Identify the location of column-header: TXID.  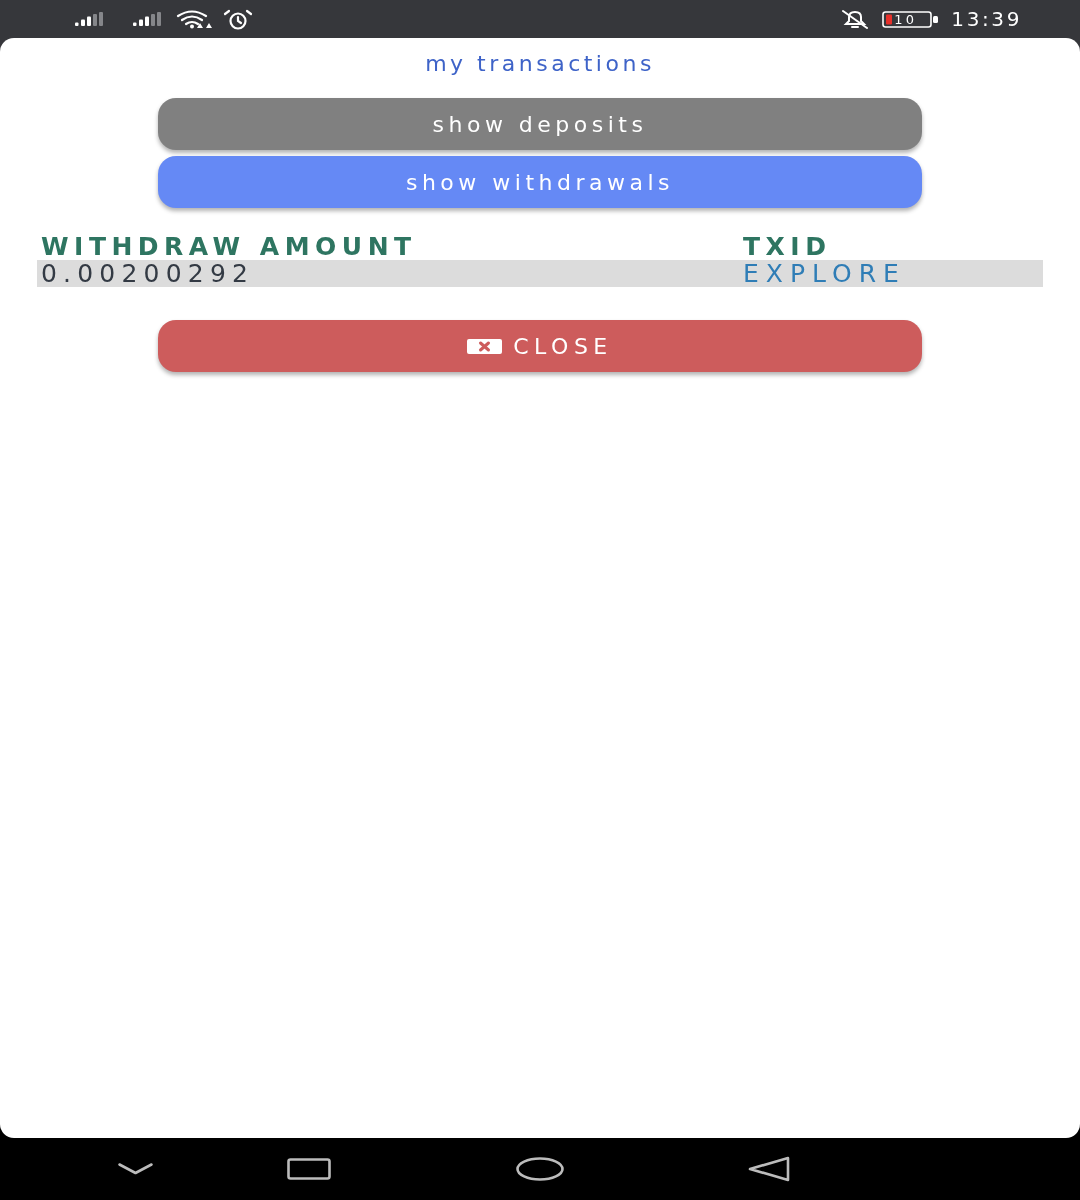
(787, 247).